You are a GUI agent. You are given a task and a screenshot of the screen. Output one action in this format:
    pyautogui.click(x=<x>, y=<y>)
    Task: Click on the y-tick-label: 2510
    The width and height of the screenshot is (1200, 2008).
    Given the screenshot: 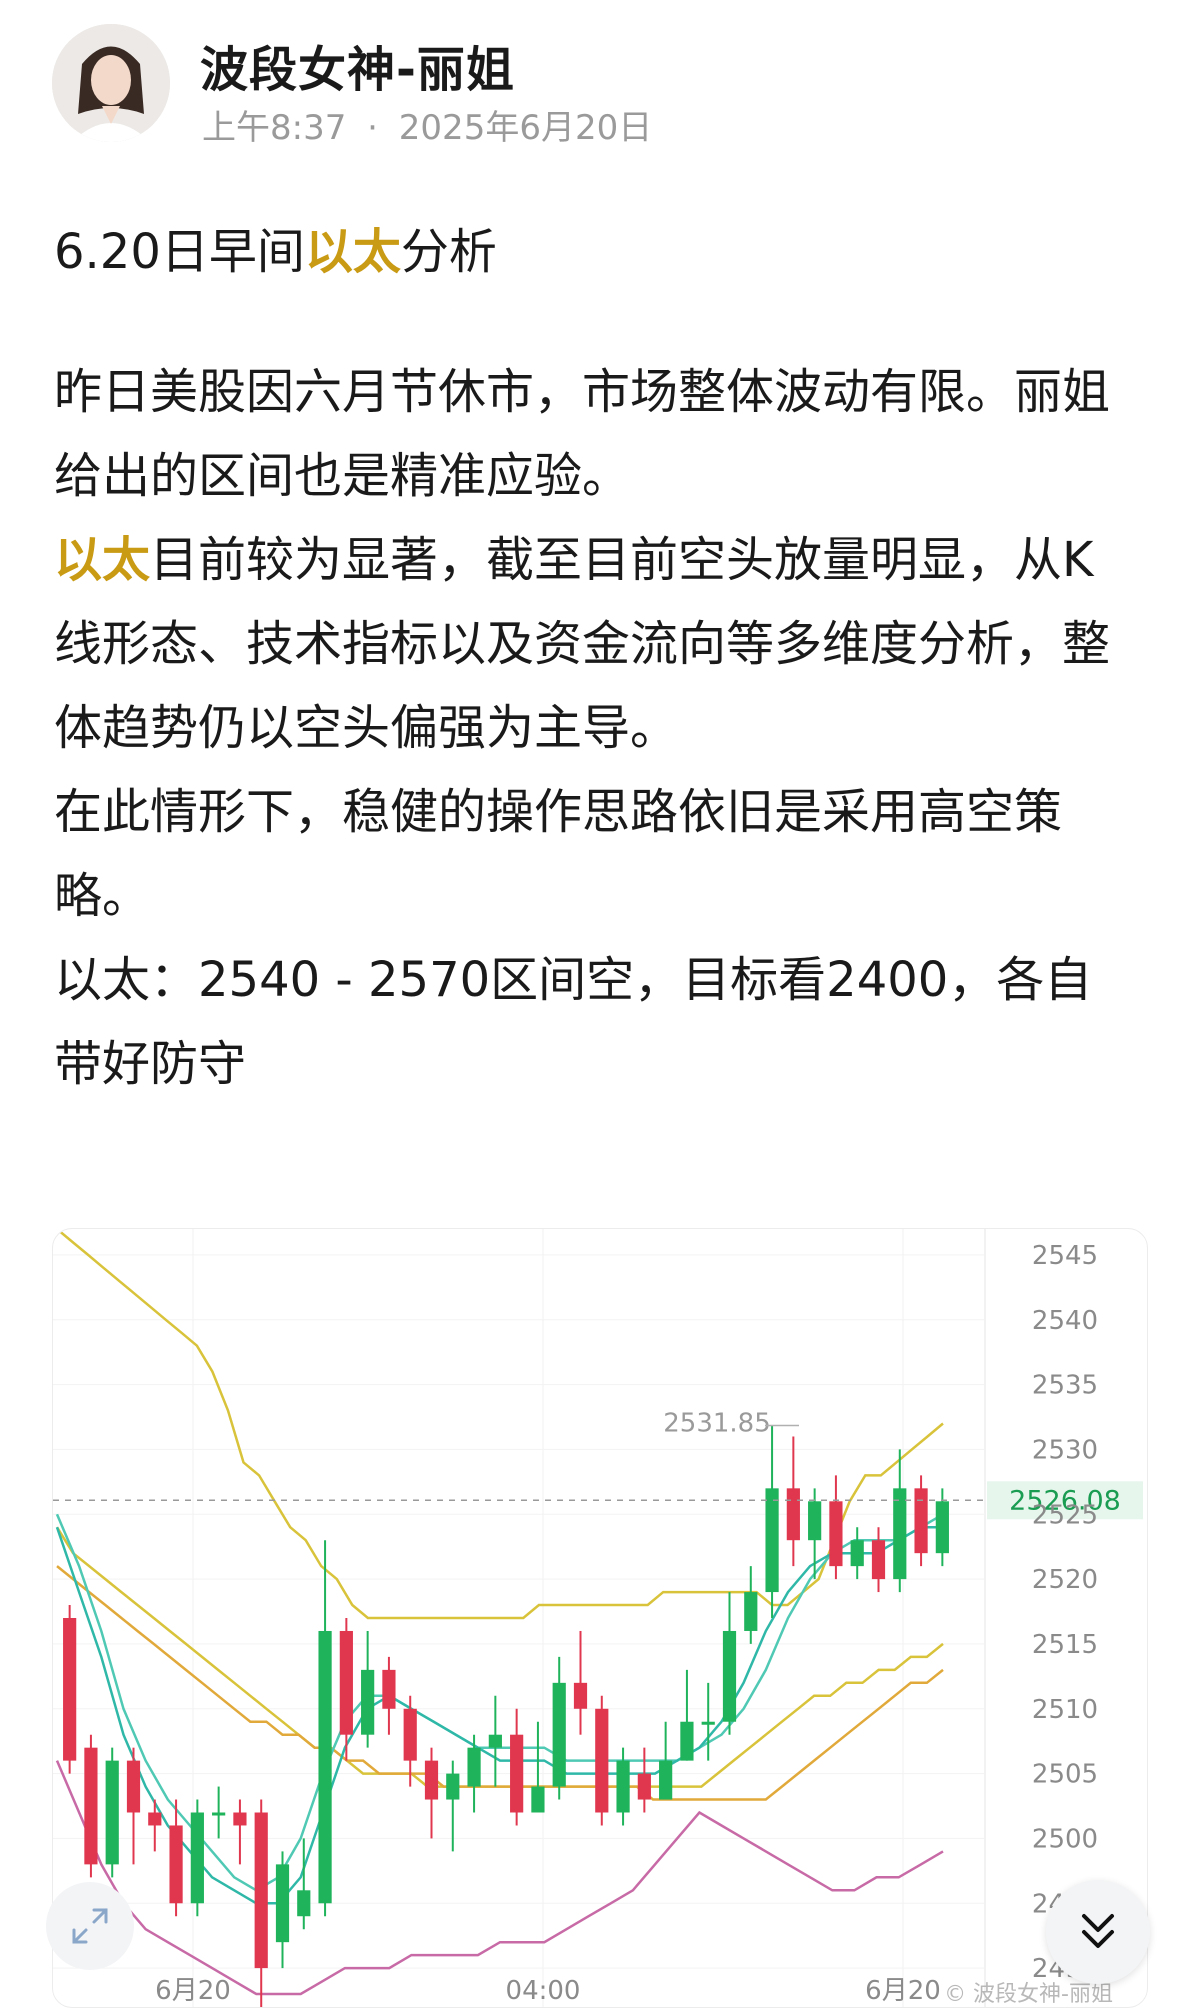 What is the action you would take?
    pyautogui.click(x=1065, y=1710)
    